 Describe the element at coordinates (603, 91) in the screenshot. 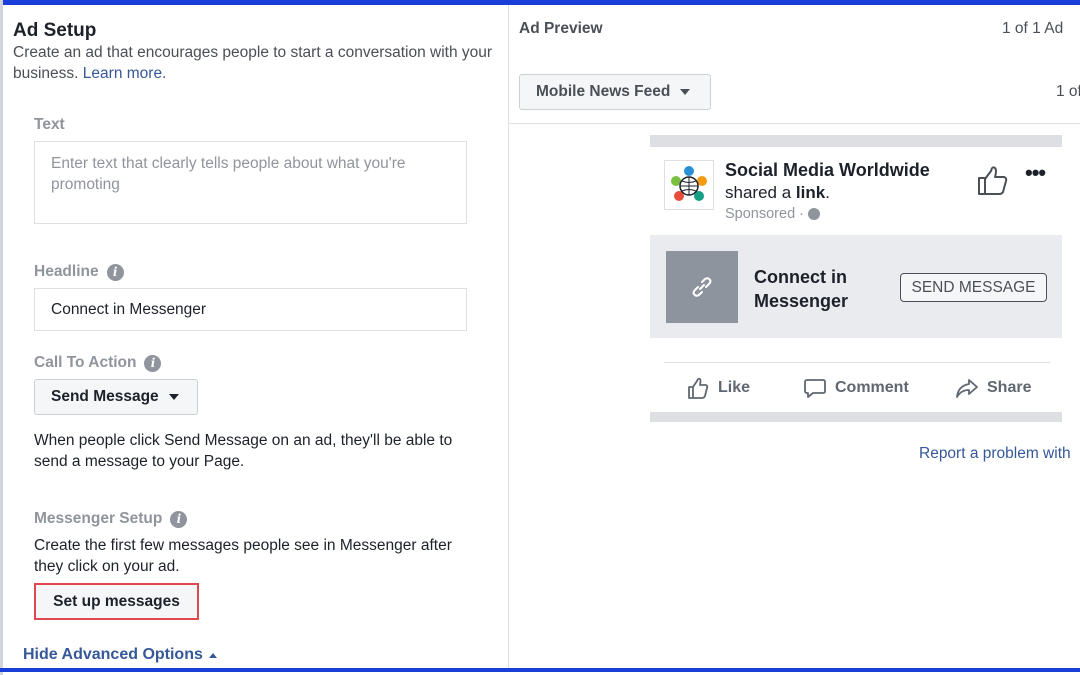

I see `placement-selected: Mobile News Feed` at that location.